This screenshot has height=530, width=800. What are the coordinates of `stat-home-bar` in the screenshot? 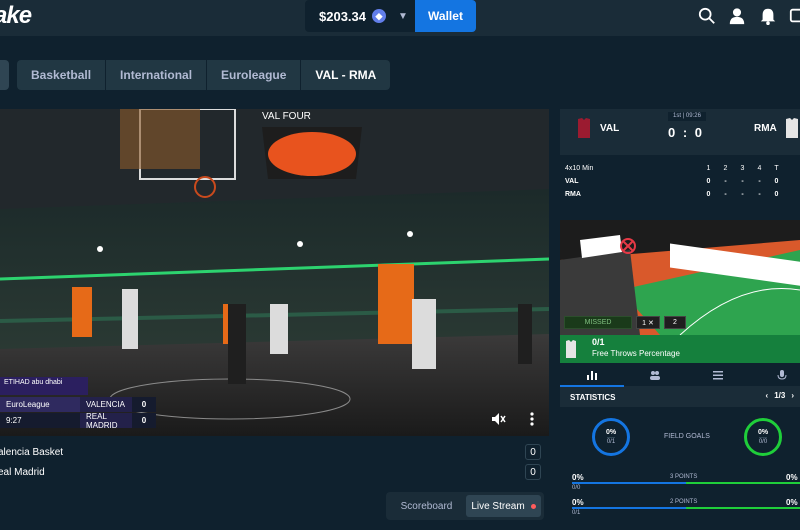 It's located at (629, 508).